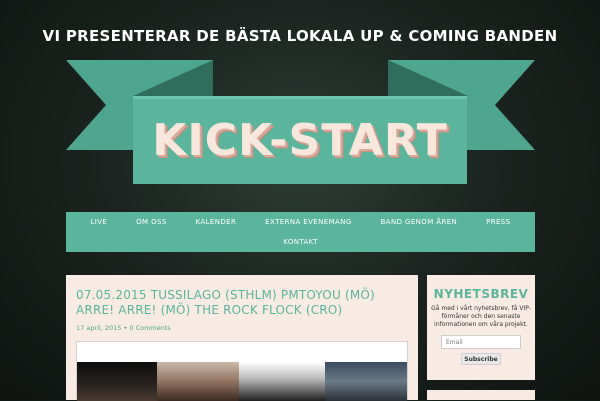 The image size is (600, 401). I want to click on post-featured-image, so click(242, 371).